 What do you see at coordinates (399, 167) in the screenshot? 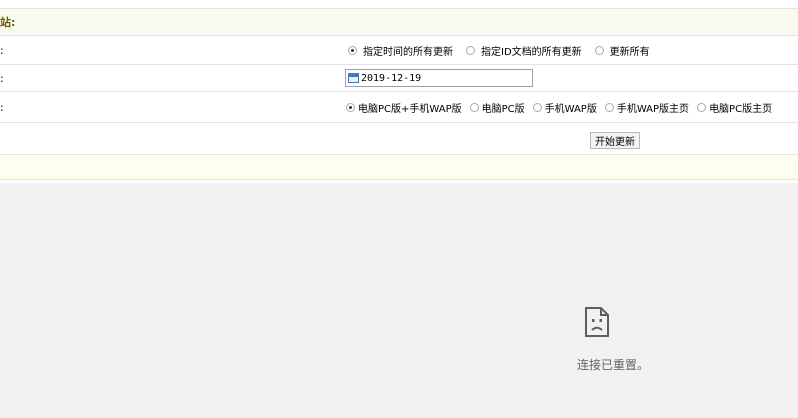
I see `notice-bar` at bounding box center [399, 167].